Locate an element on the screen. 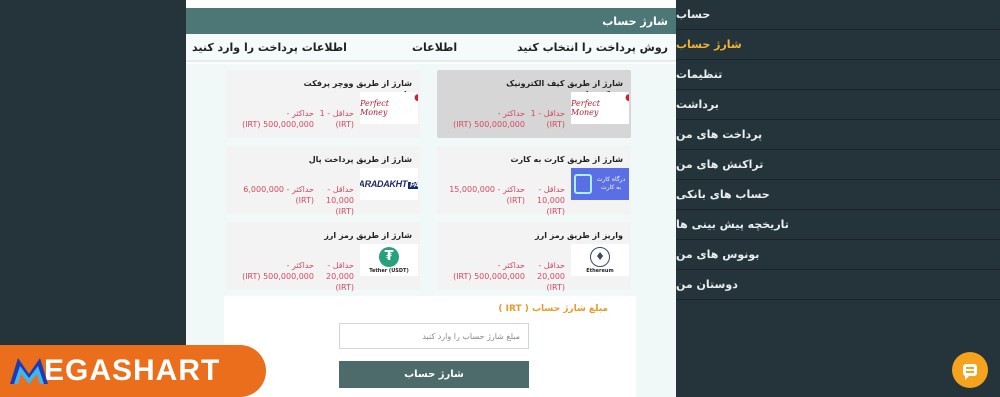  sidebar-item-my-payments: پرداخت های من is located at coordinates (838, 135).